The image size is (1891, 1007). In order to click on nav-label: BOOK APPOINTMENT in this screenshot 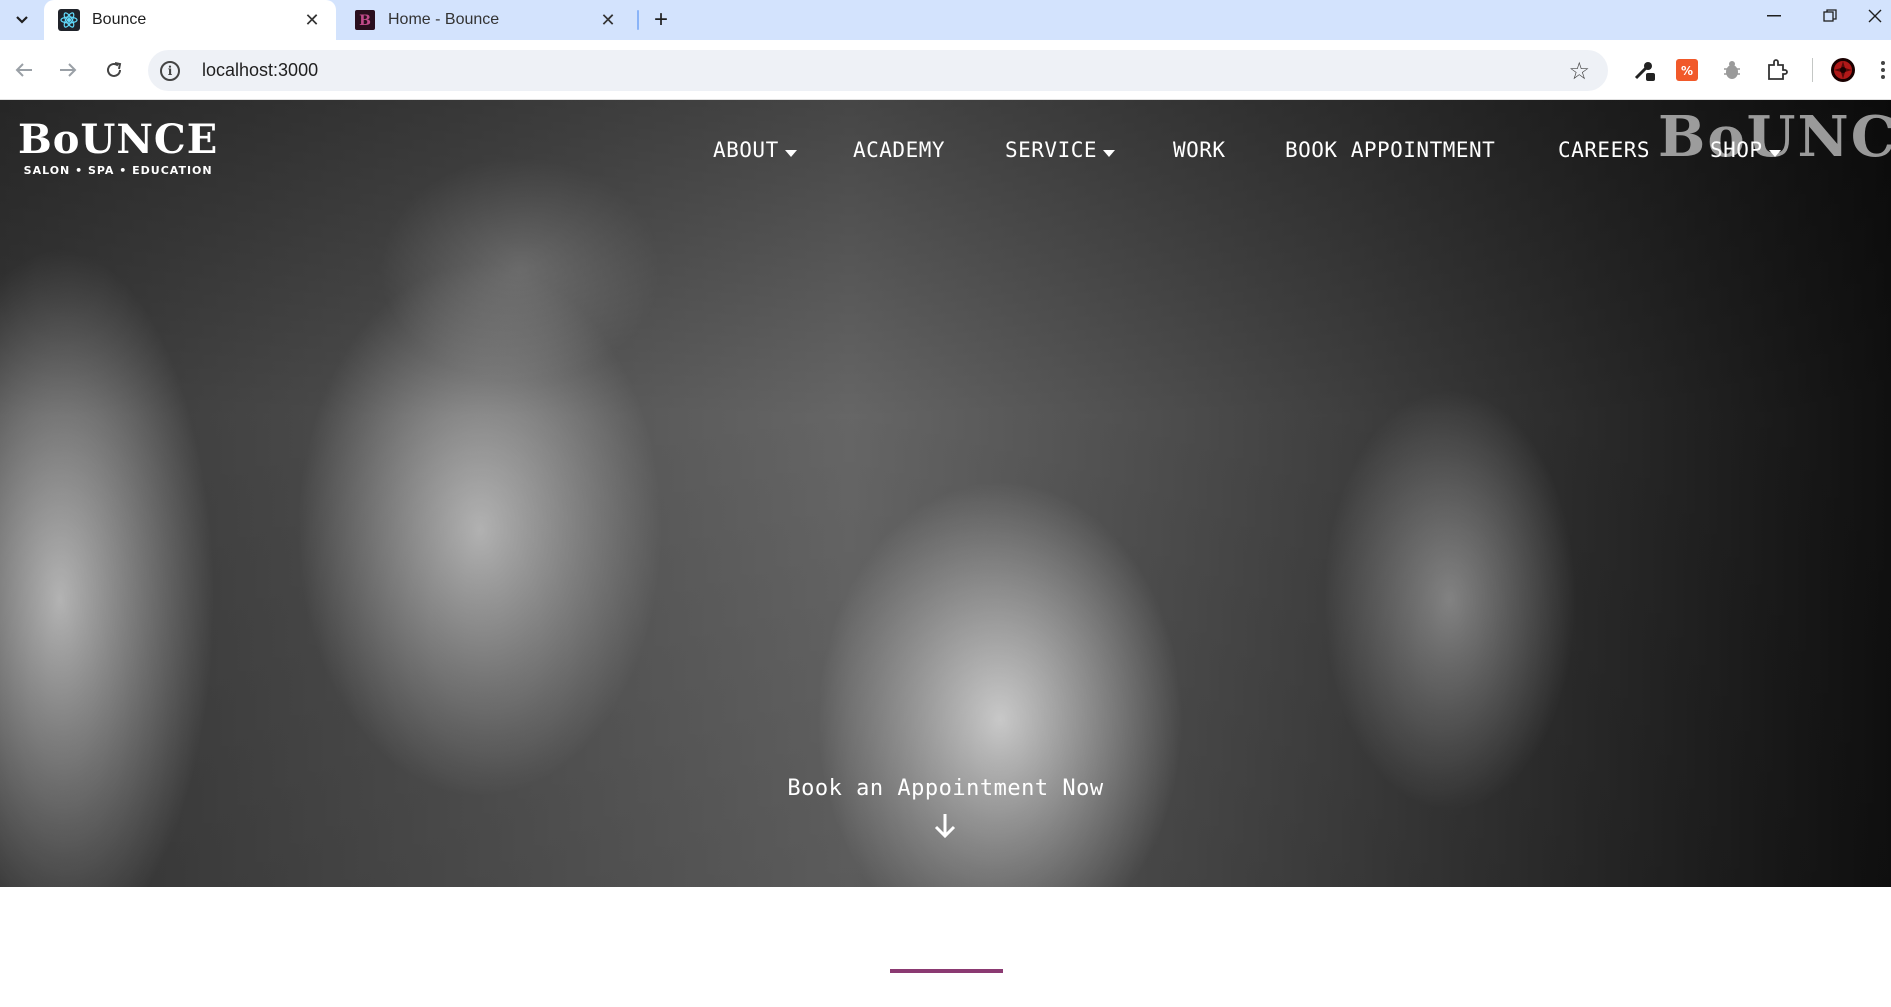, I will do `click(1390, 150)`.